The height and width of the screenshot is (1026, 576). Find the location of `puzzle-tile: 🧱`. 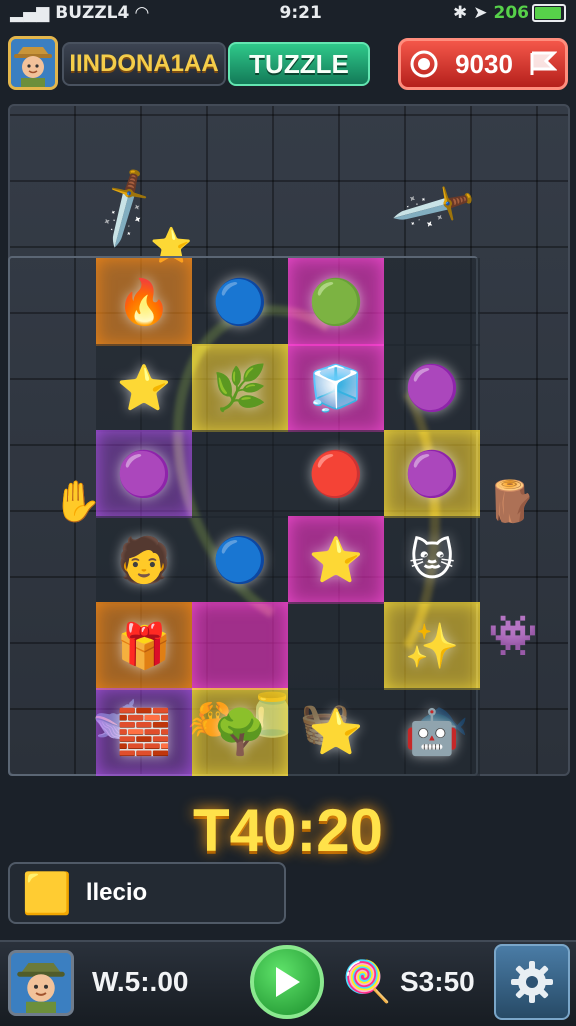

puzzle-tile: 🧱 is located at coordinates (144, 732).